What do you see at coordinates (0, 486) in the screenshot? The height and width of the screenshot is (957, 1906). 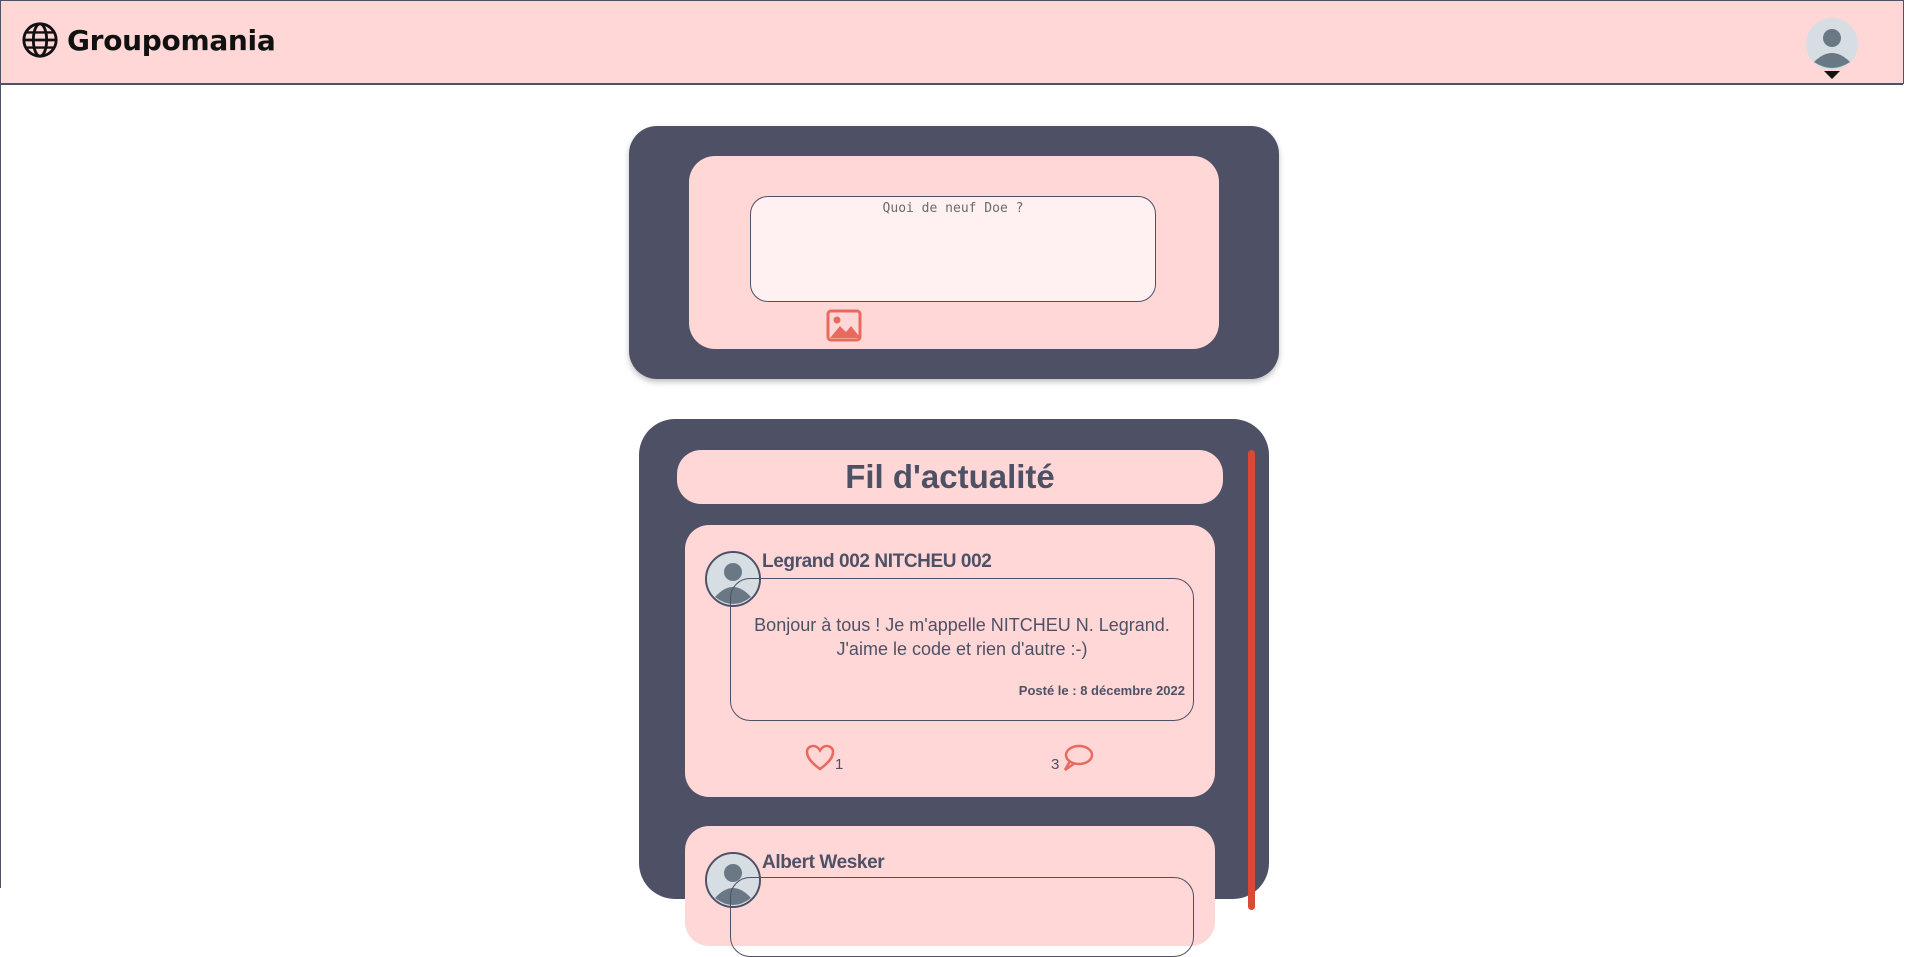 I see `page-edge` at bounding box center [0, 486].